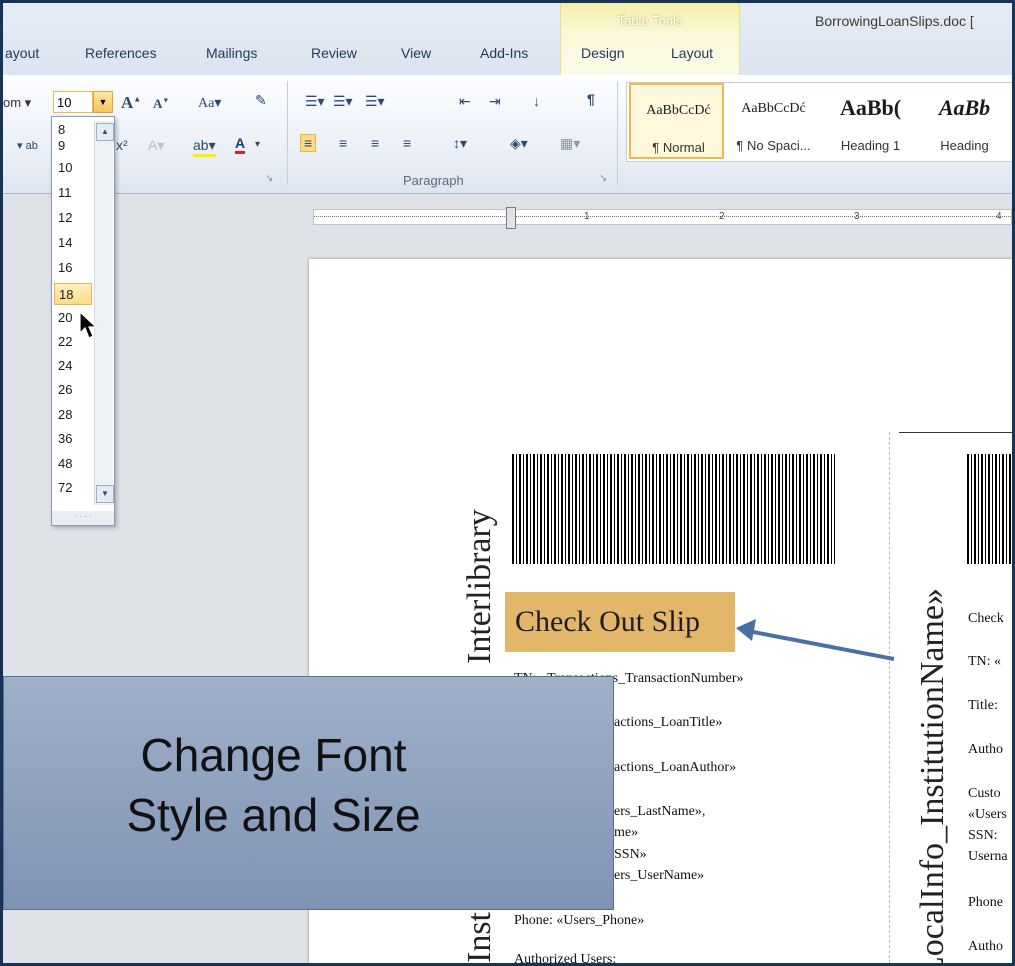  Describe the element at coordinates (105, 132) in the screenshot. I see `scroll-up-icon: ▲` at that location.